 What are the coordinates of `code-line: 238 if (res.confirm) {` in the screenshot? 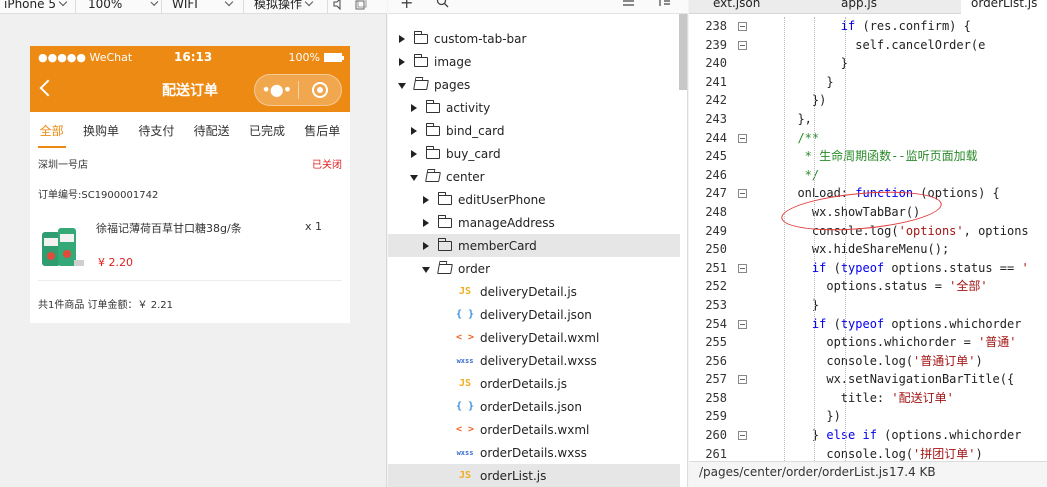 It's located at (868, 26).